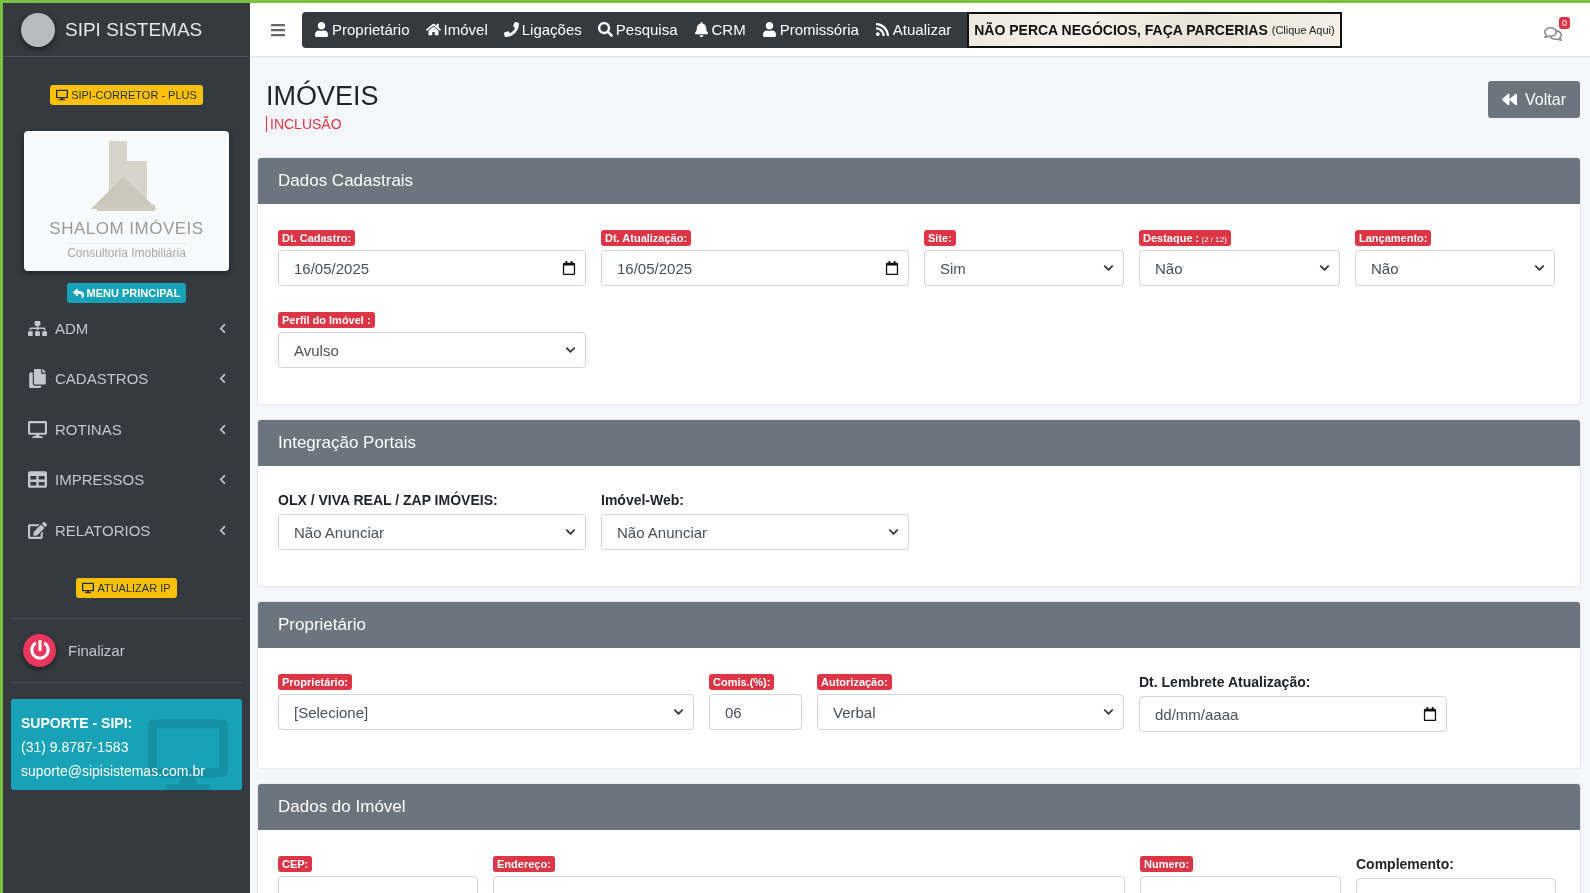 Image resolution: width=1590 pixels, height=893 pixels. I want to click on required-field-label: Site:, so click(940, 238).